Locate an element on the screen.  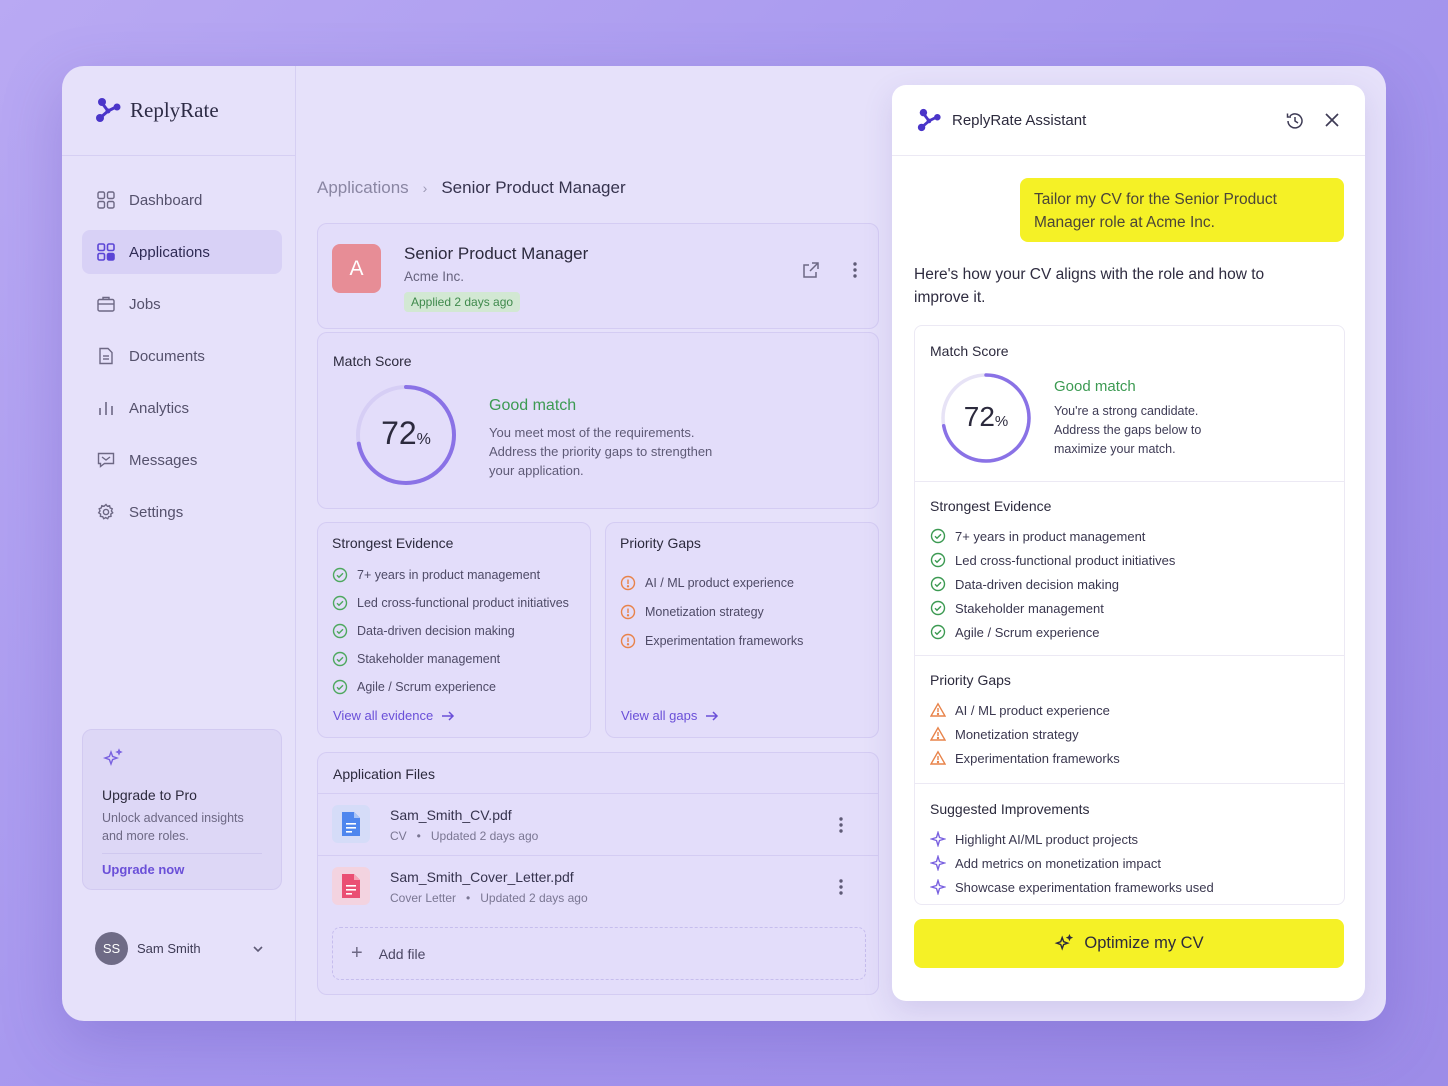
file-name: Sam_Smith_Cover_Letter.pdf is located at coordinates (482, 877).